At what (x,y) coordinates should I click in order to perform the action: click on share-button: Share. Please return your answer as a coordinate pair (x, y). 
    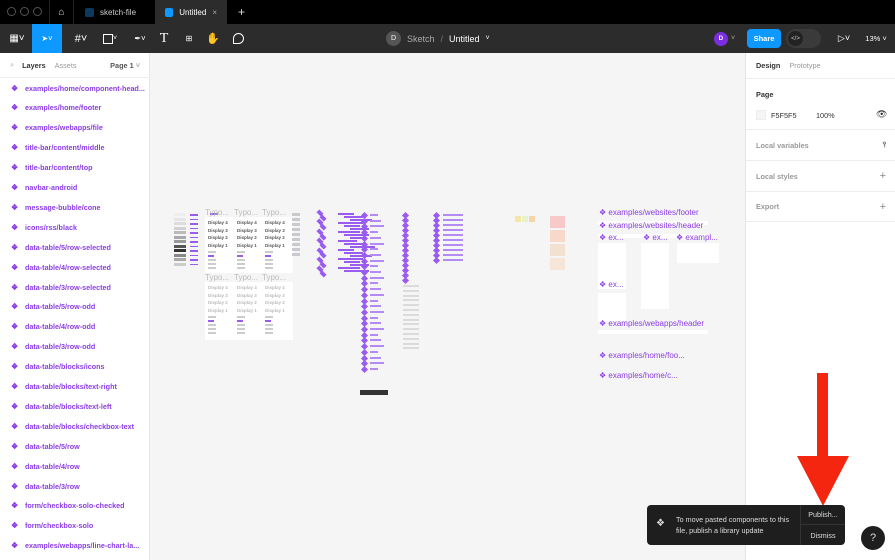
    Looking at the image, I should click on (764, 38).